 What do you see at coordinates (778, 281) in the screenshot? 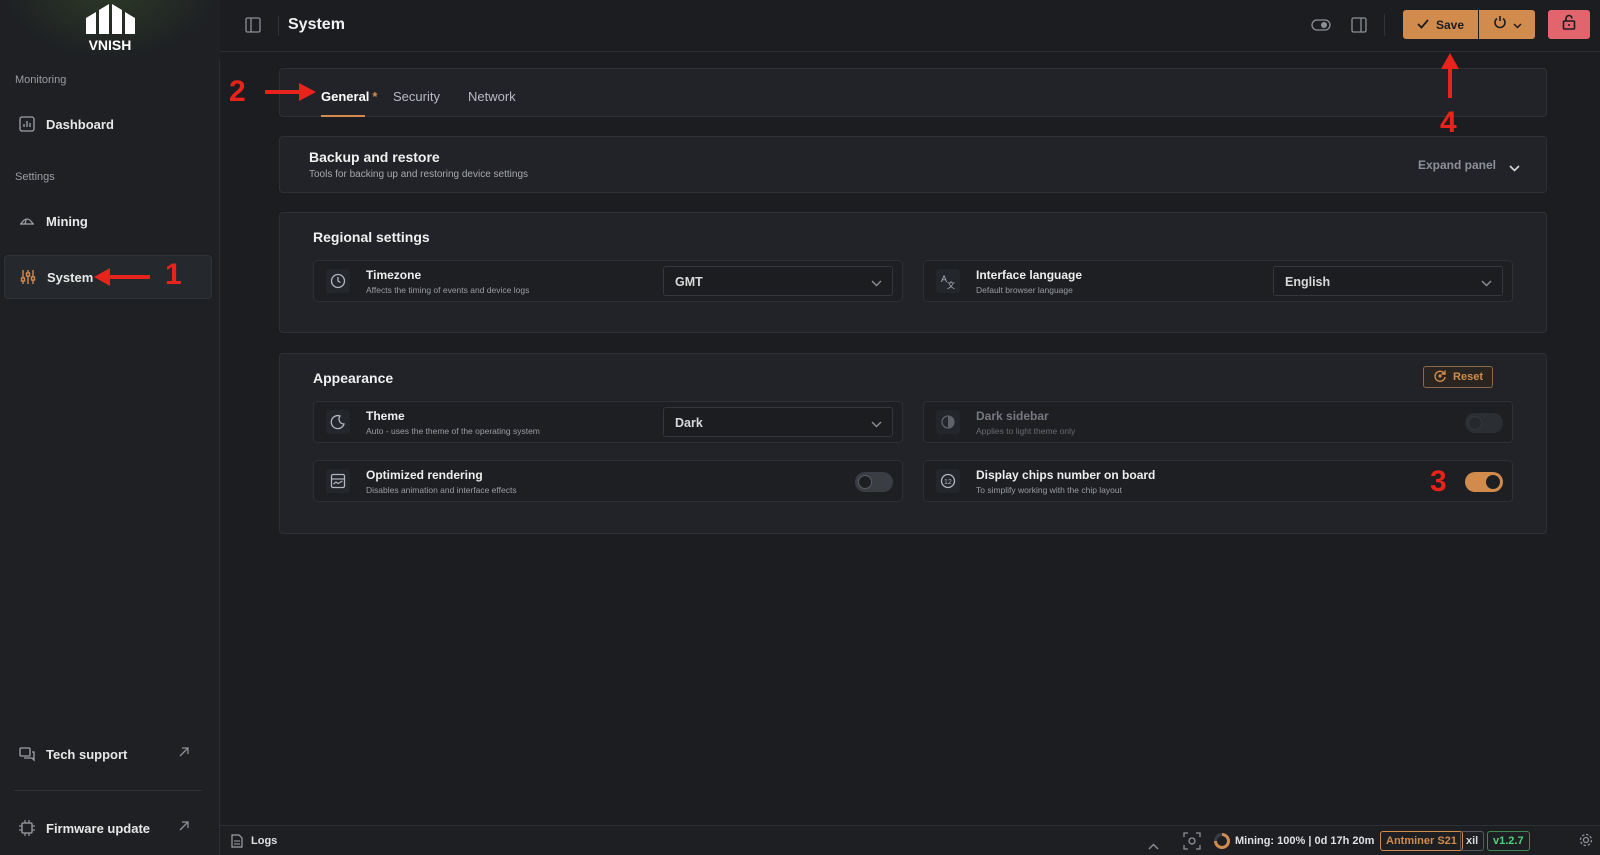
I see `timezone-select: GMT` at bounding box center [778, 281].